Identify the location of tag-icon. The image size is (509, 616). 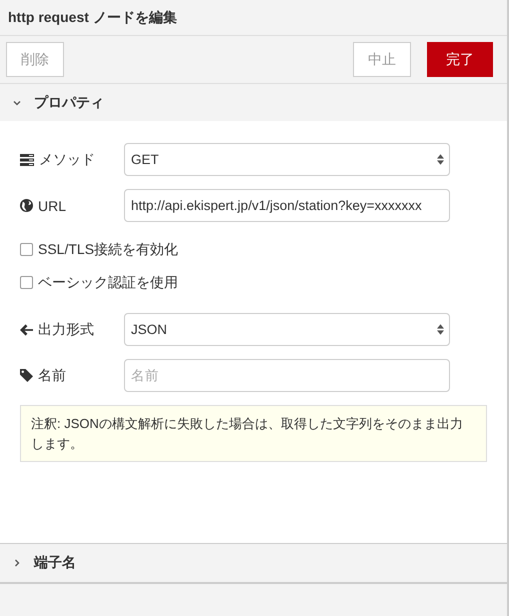
(26, 375).